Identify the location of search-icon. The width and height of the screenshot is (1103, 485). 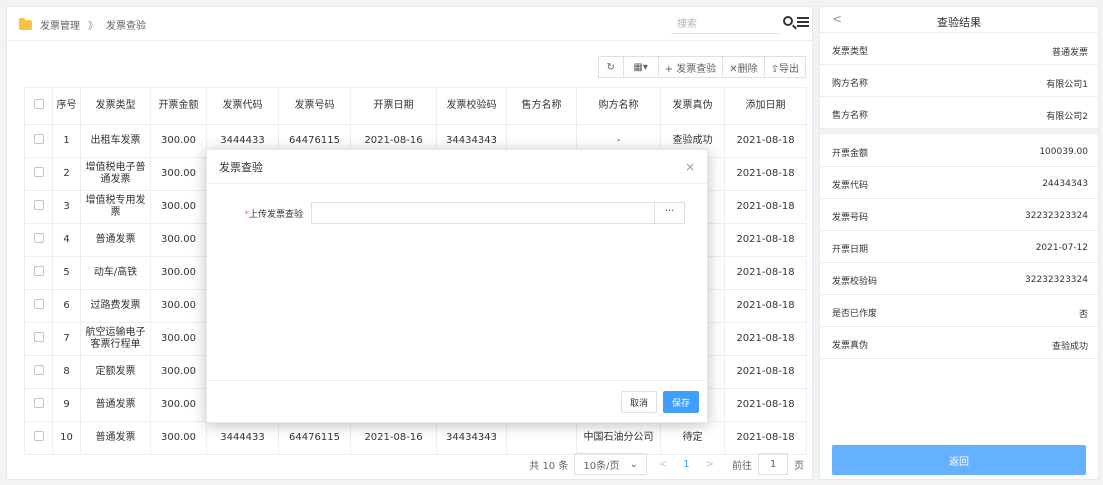
(788, 21).